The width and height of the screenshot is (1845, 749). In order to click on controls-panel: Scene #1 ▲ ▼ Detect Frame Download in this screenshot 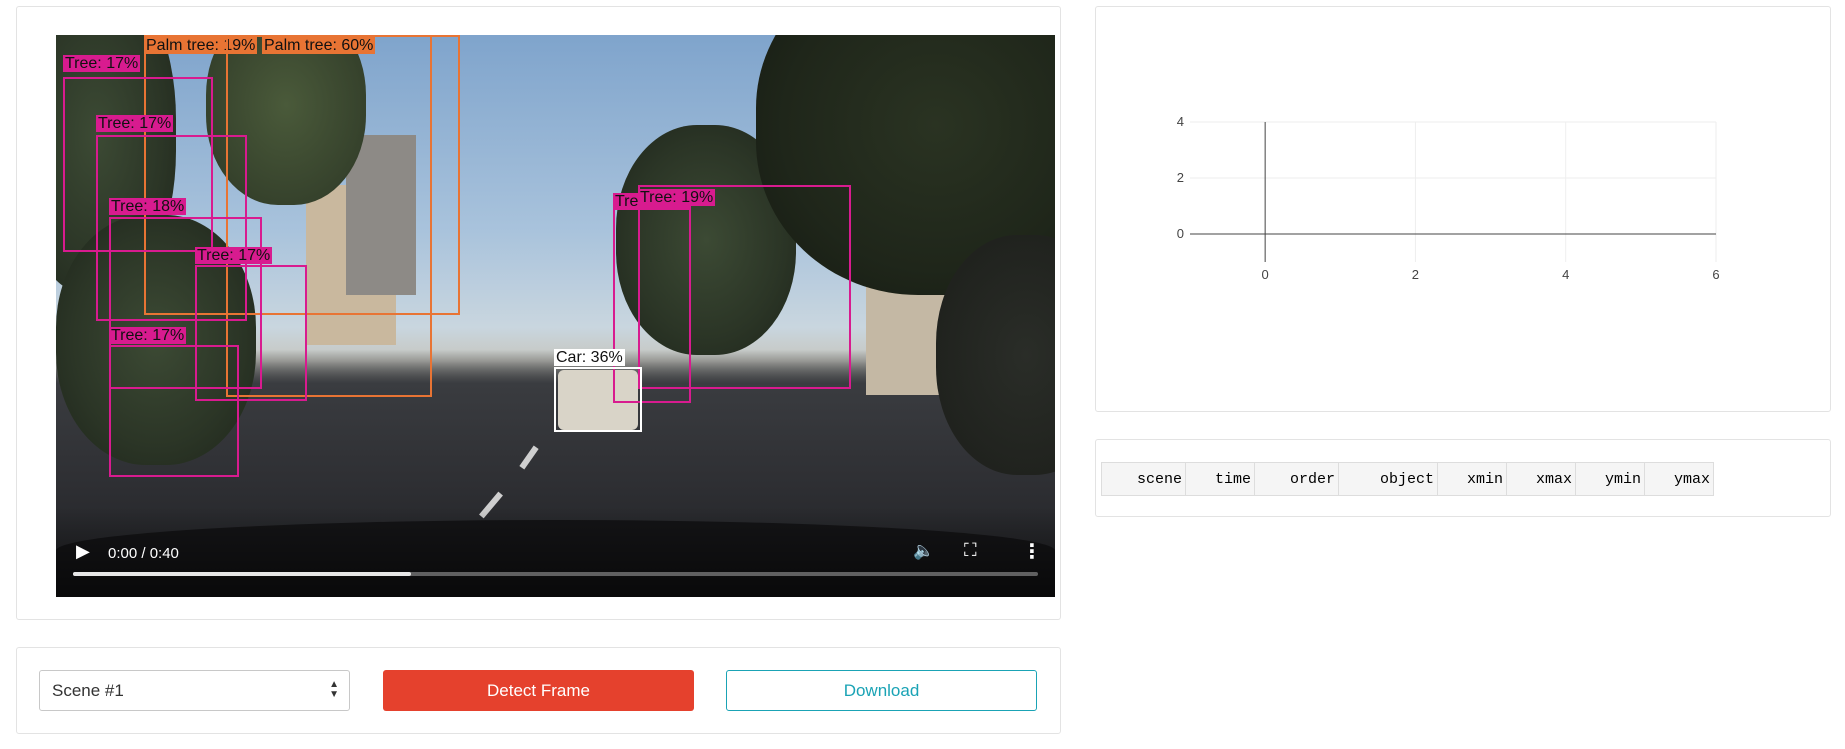, I will do `click(538, 690)`.